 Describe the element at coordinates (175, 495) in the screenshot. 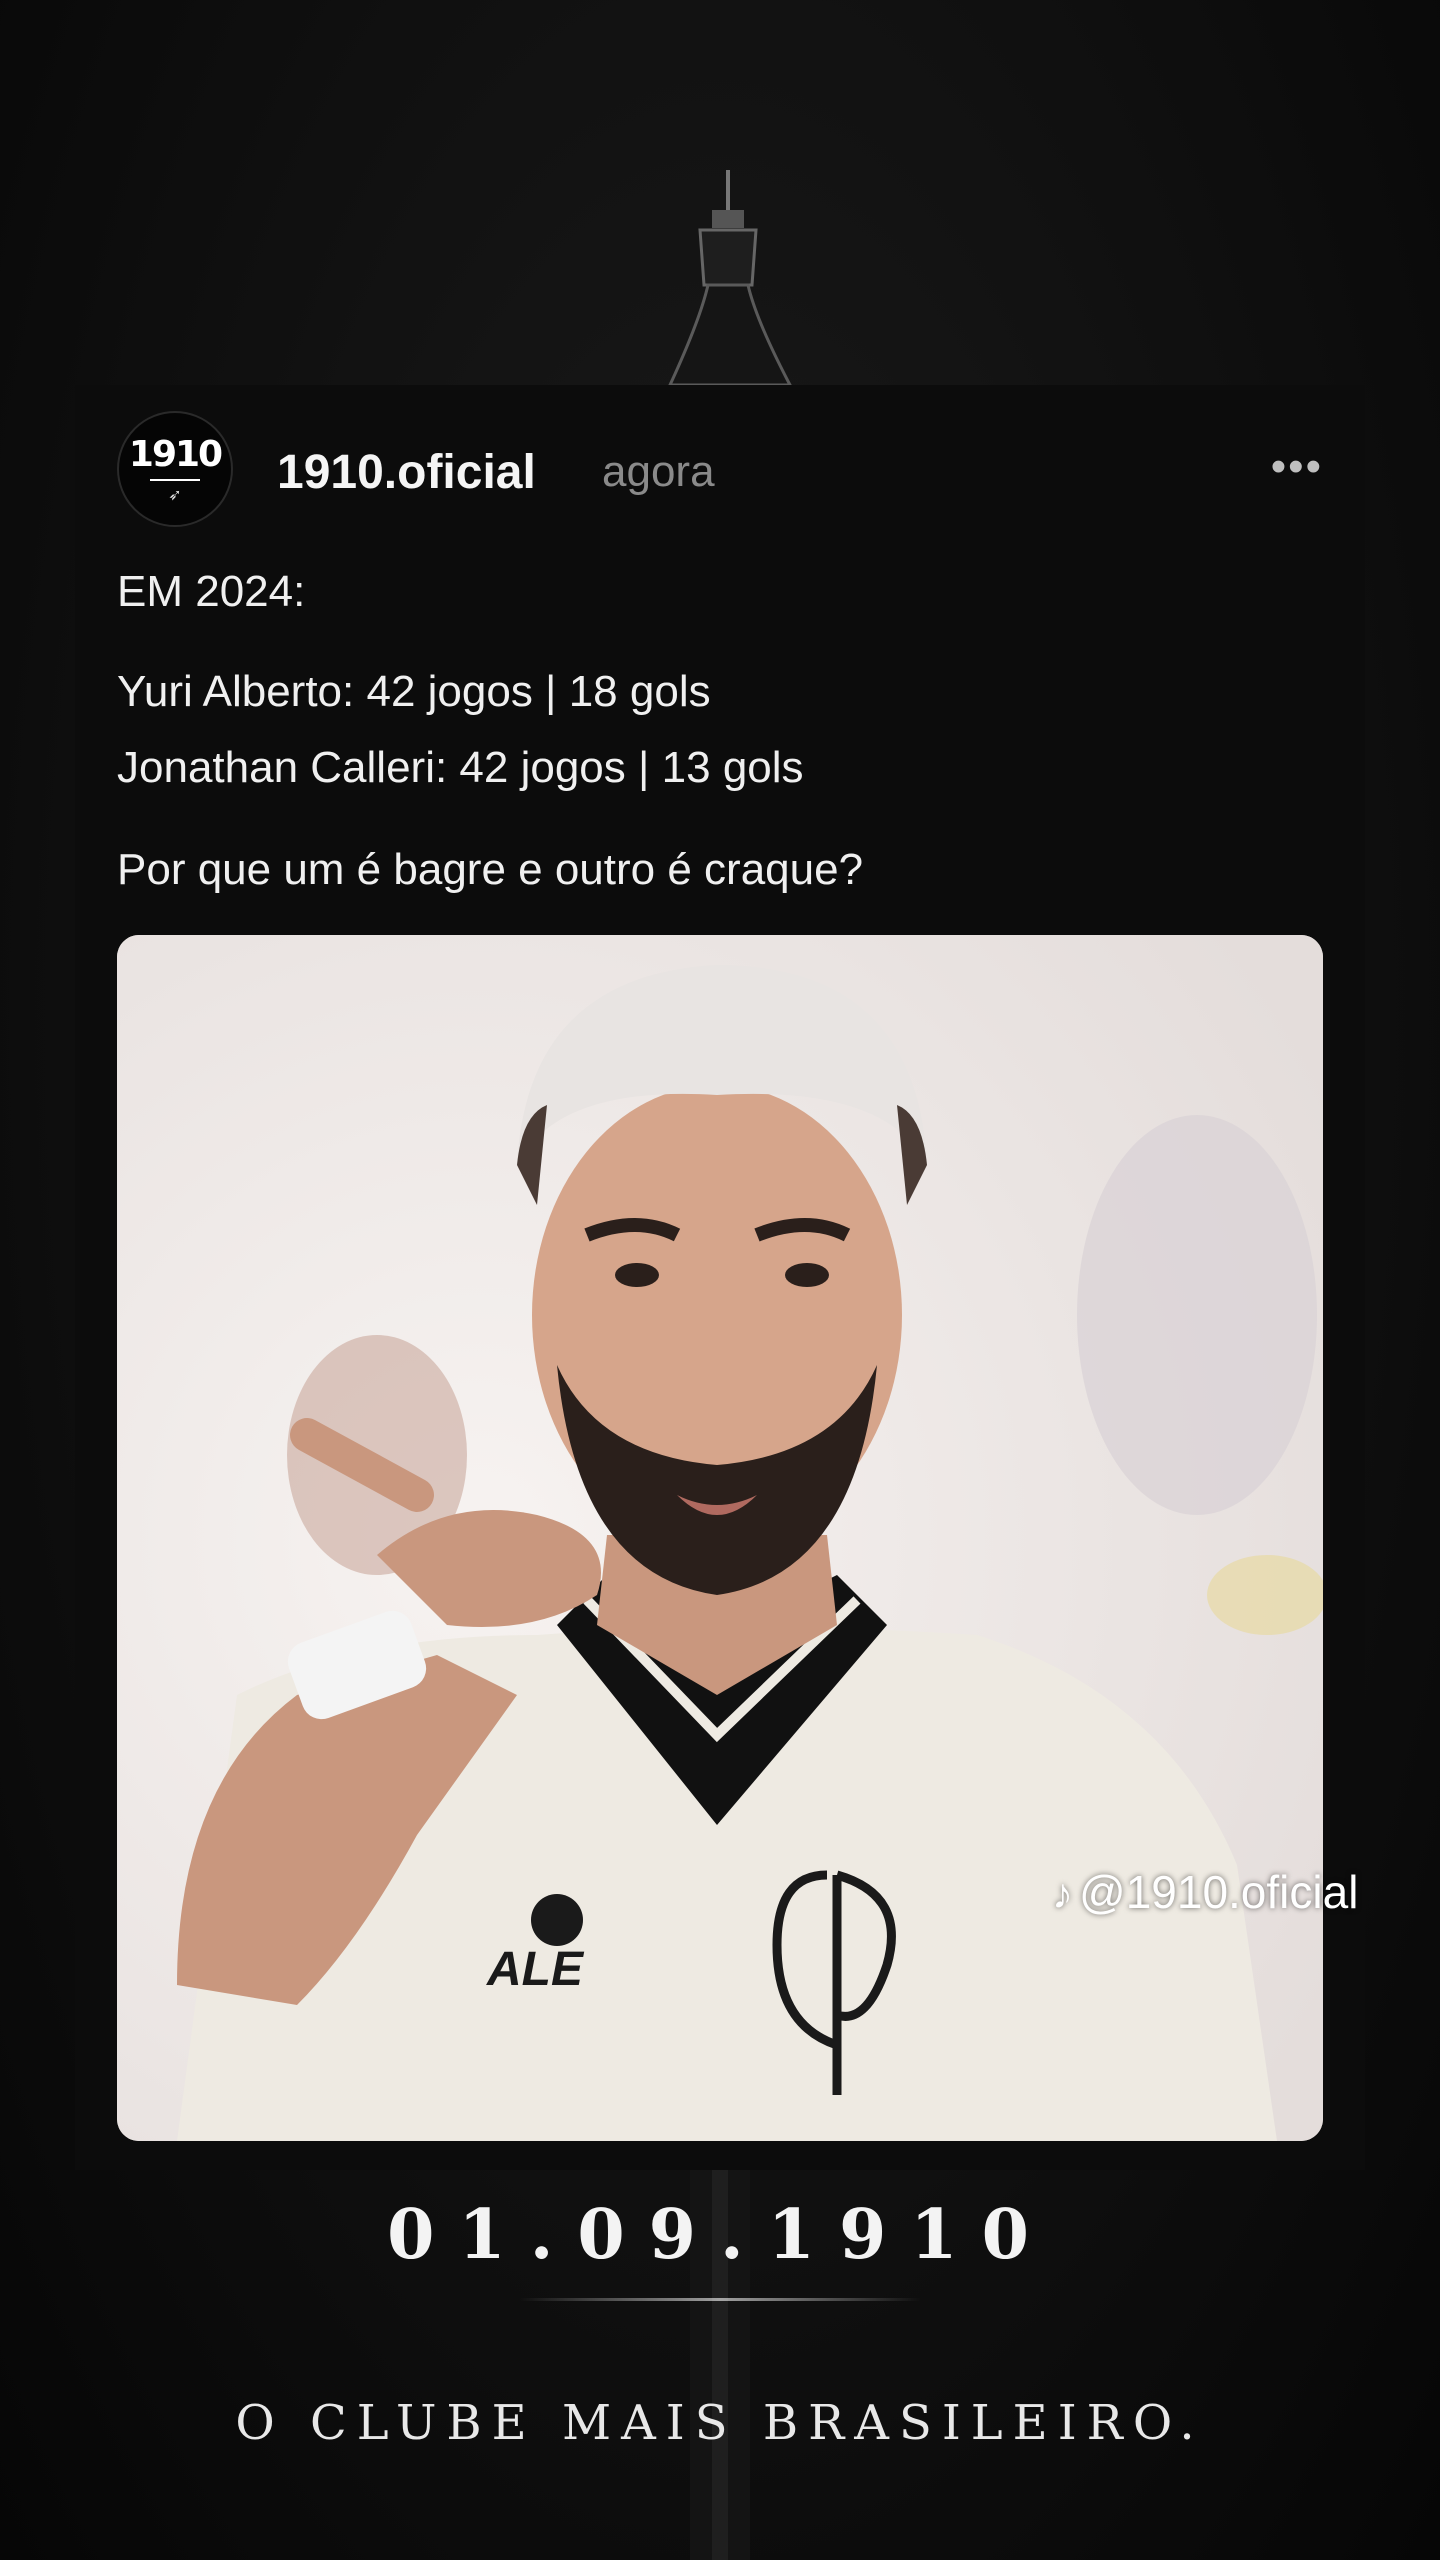

I see `bird-icon: ➶` at that location.